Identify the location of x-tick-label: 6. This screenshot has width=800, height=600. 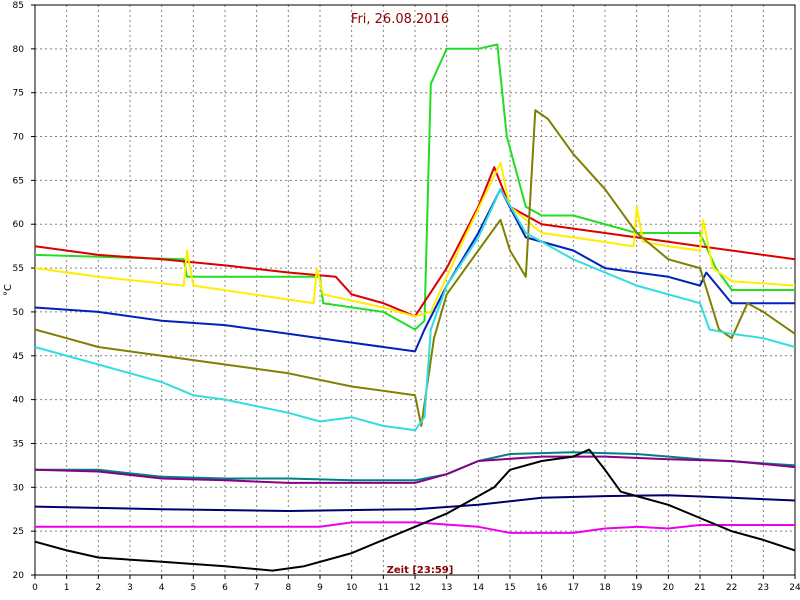
(225, 588).